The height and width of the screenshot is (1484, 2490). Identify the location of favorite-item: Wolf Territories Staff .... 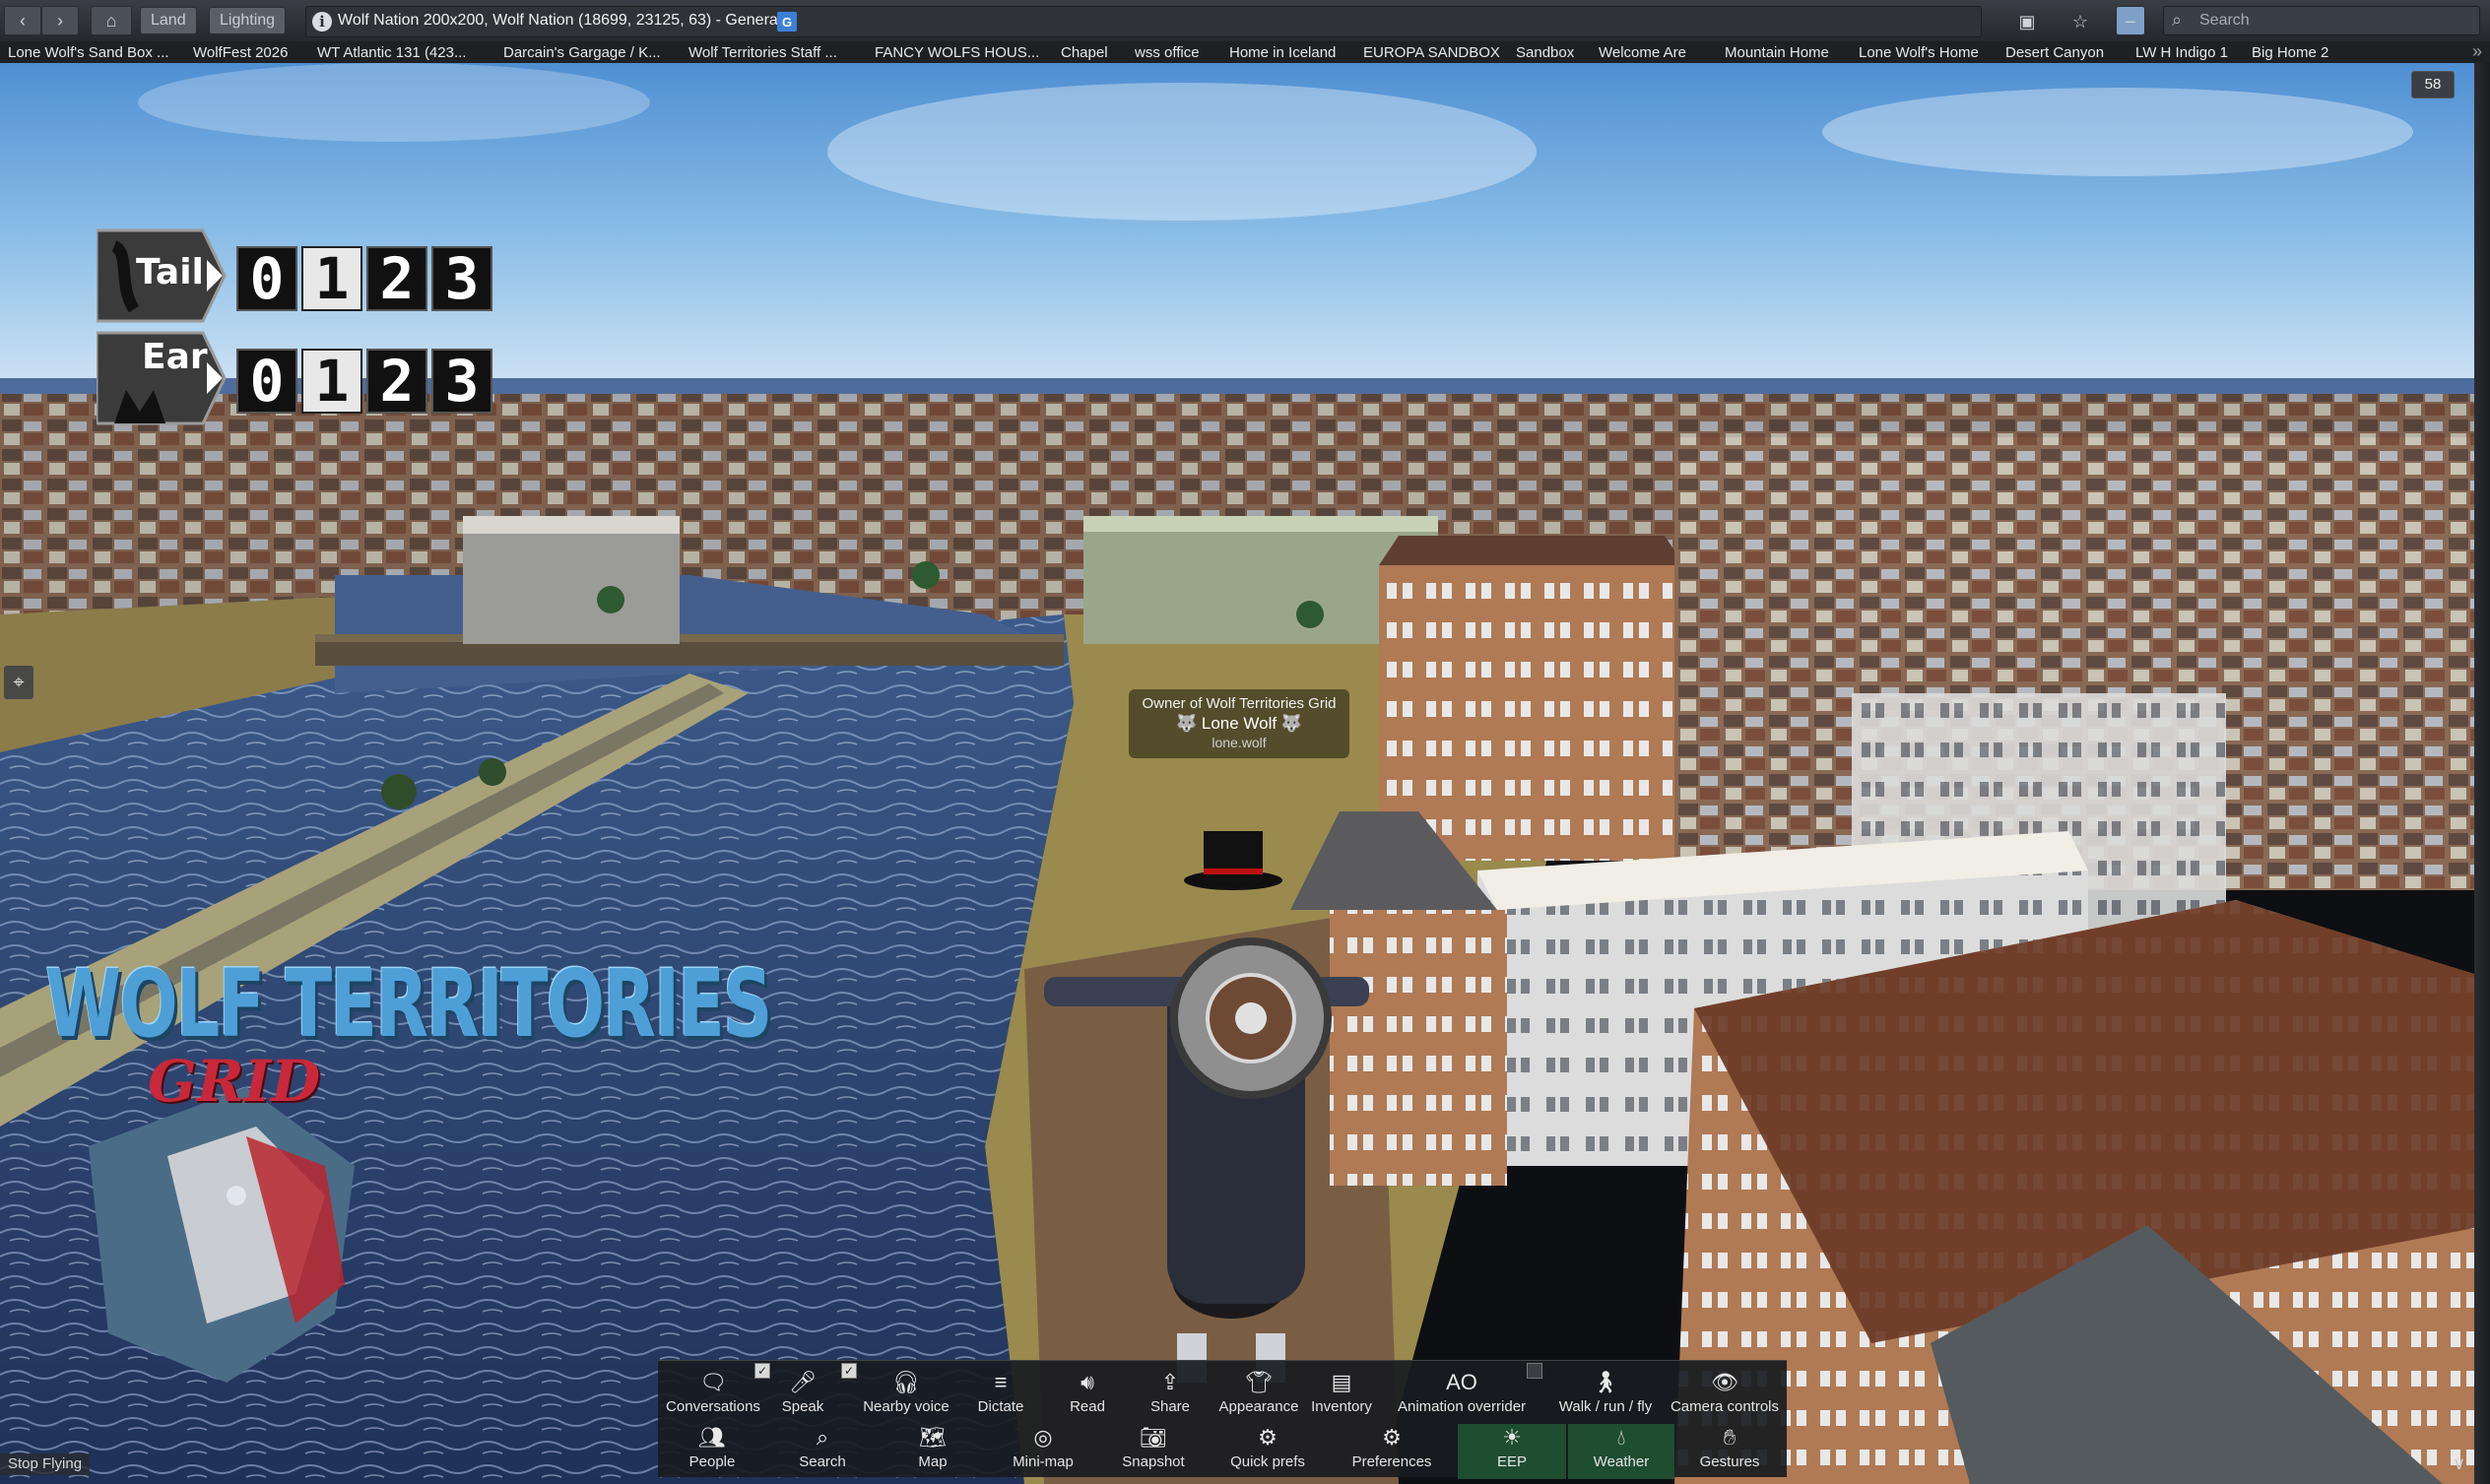
(763, 52).